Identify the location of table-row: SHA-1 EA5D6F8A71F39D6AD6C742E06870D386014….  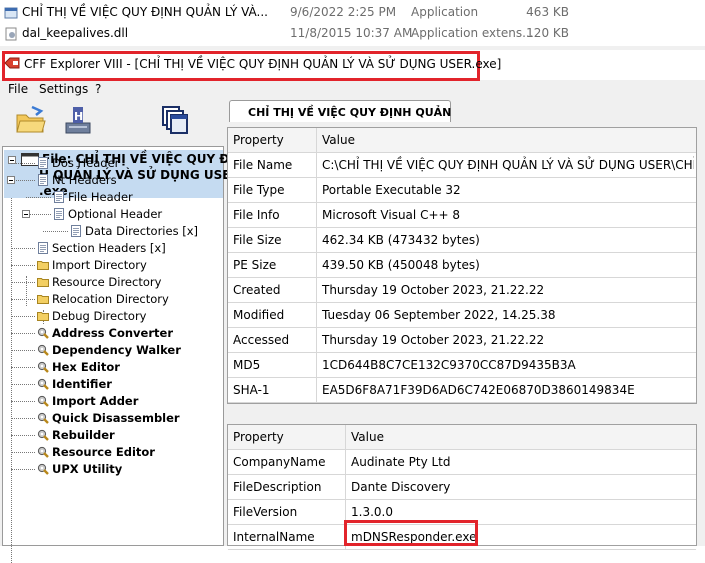
(462, 390).